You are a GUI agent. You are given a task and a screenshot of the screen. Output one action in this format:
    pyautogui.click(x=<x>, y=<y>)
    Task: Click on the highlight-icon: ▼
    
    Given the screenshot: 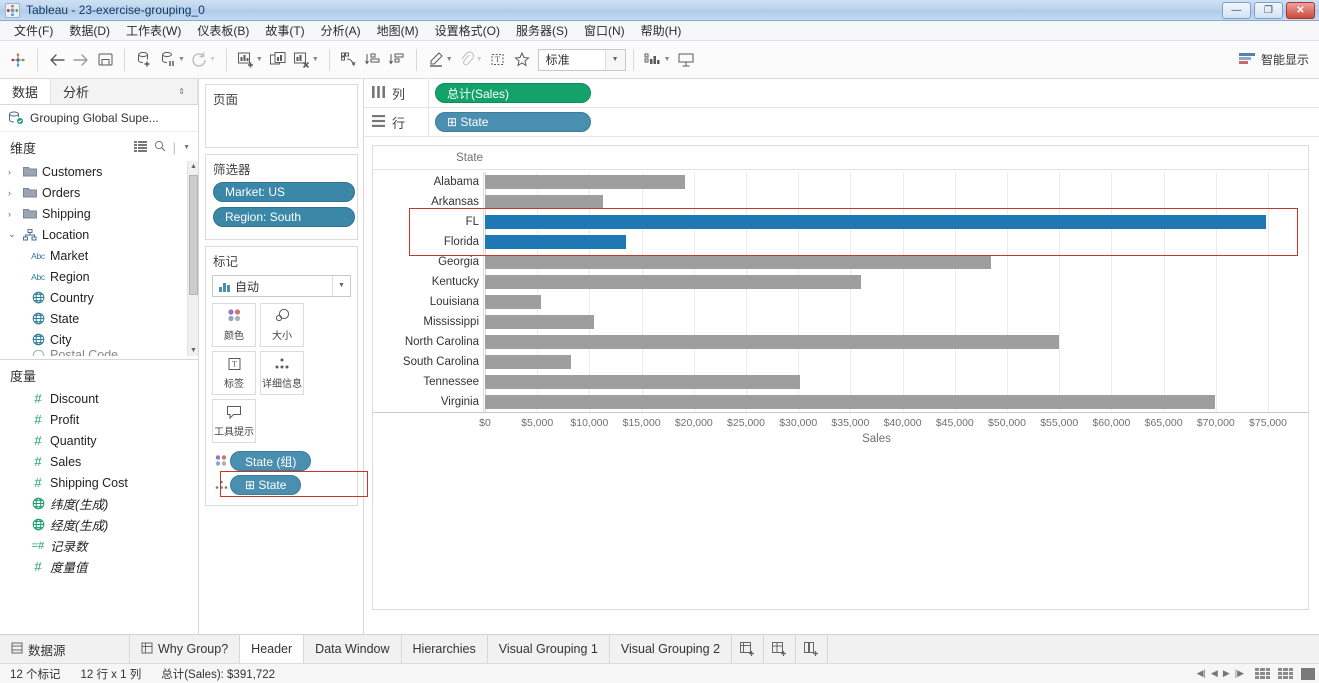 What is the action you would take?
    pyautogui.click(x=440, y=60)
    